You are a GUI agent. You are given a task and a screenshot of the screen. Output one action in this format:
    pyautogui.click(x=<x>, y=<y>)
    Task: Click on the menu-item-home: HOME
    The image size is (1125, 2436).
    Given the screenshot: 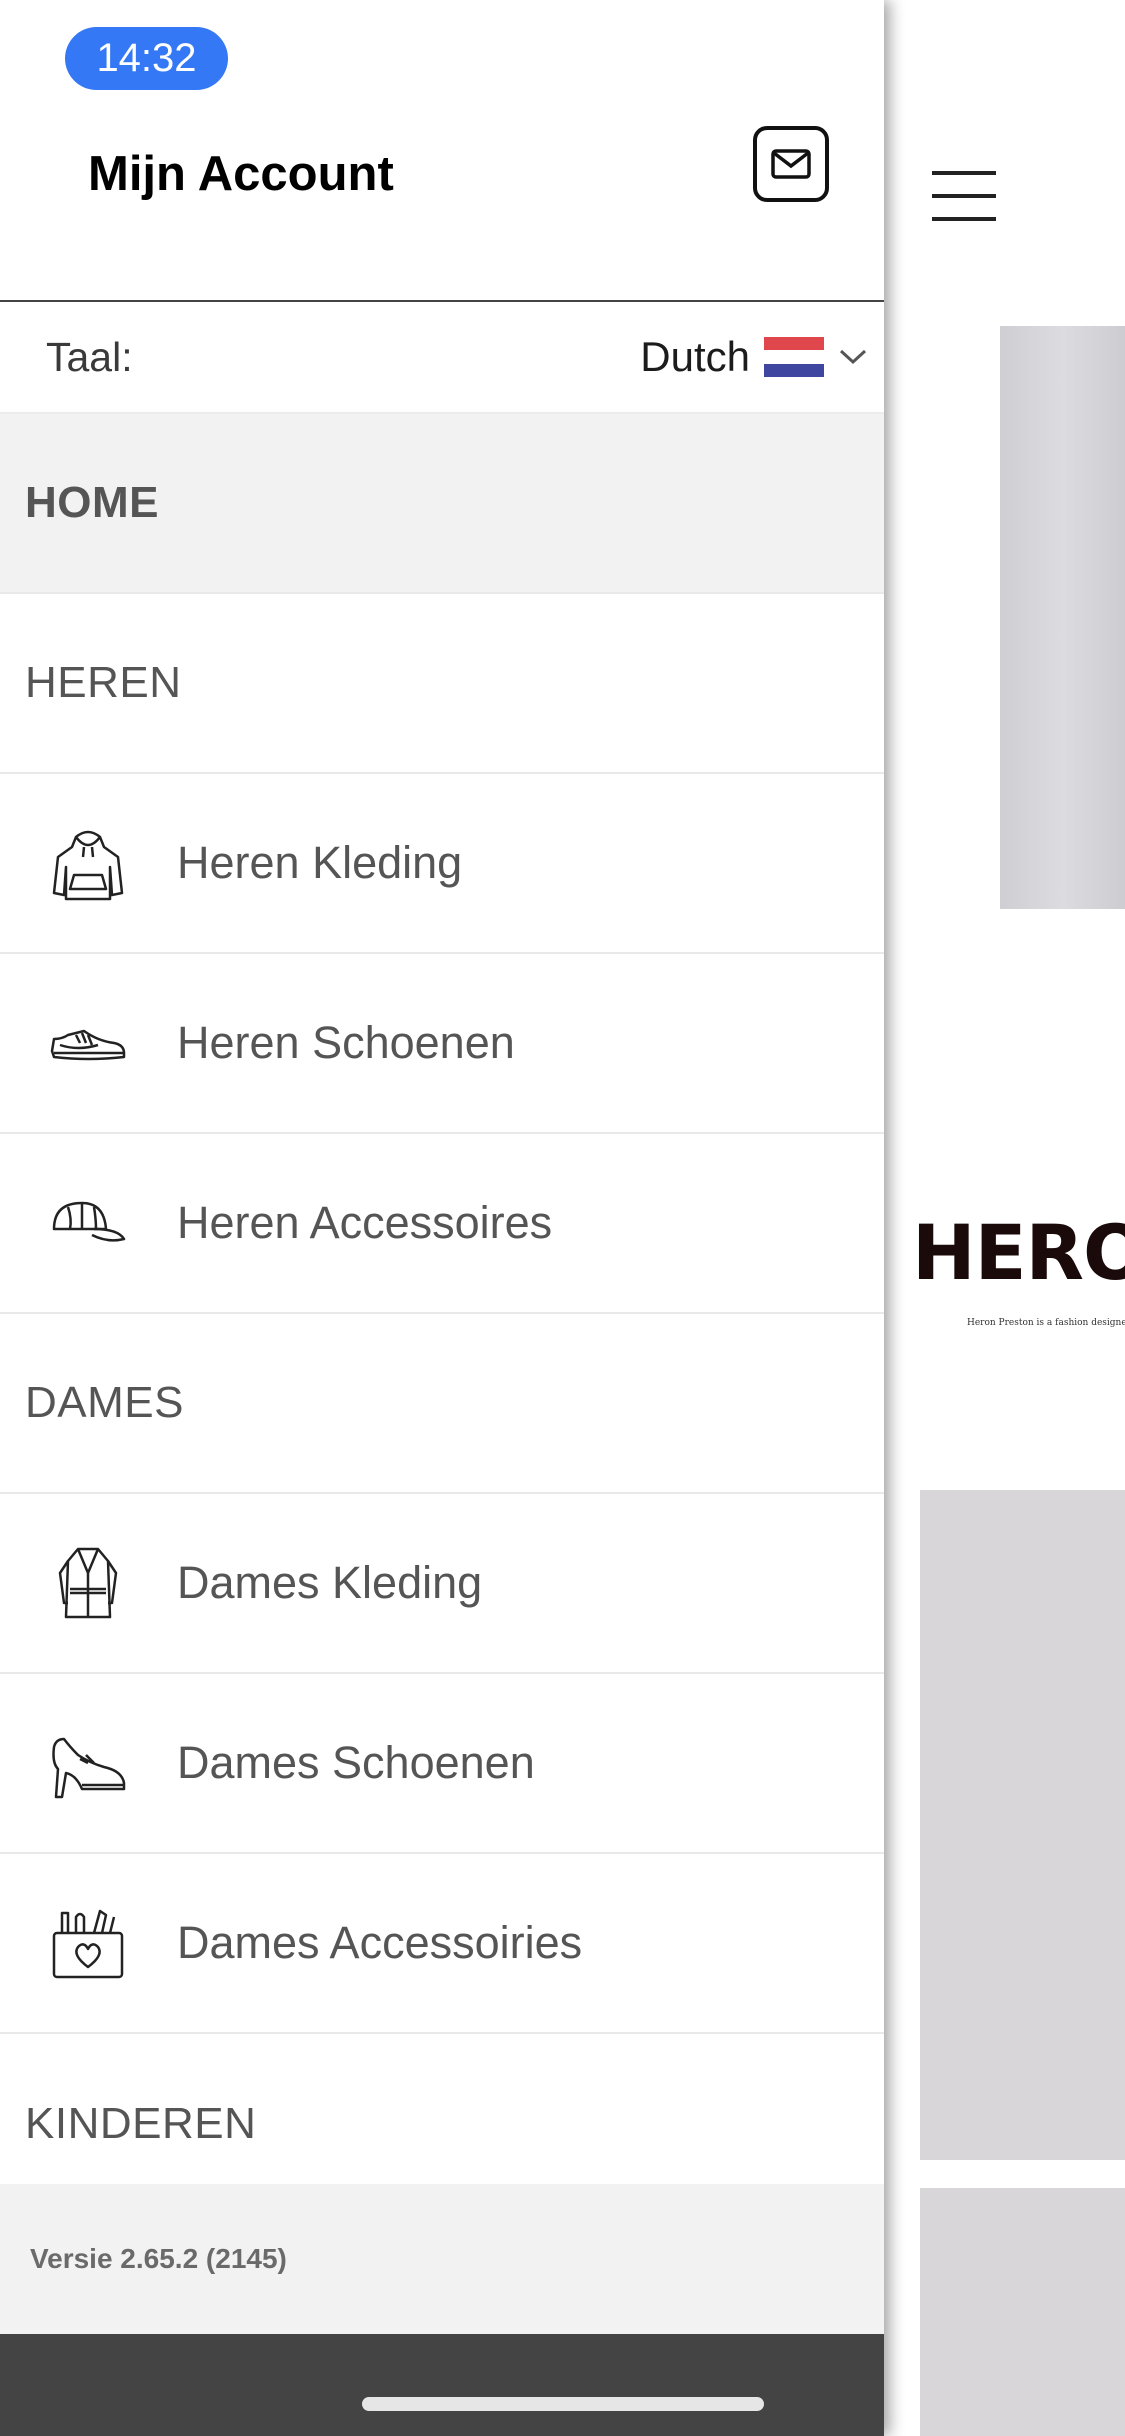 What is the action you would take?
    pyautogui.click(x=442, y=504)
    